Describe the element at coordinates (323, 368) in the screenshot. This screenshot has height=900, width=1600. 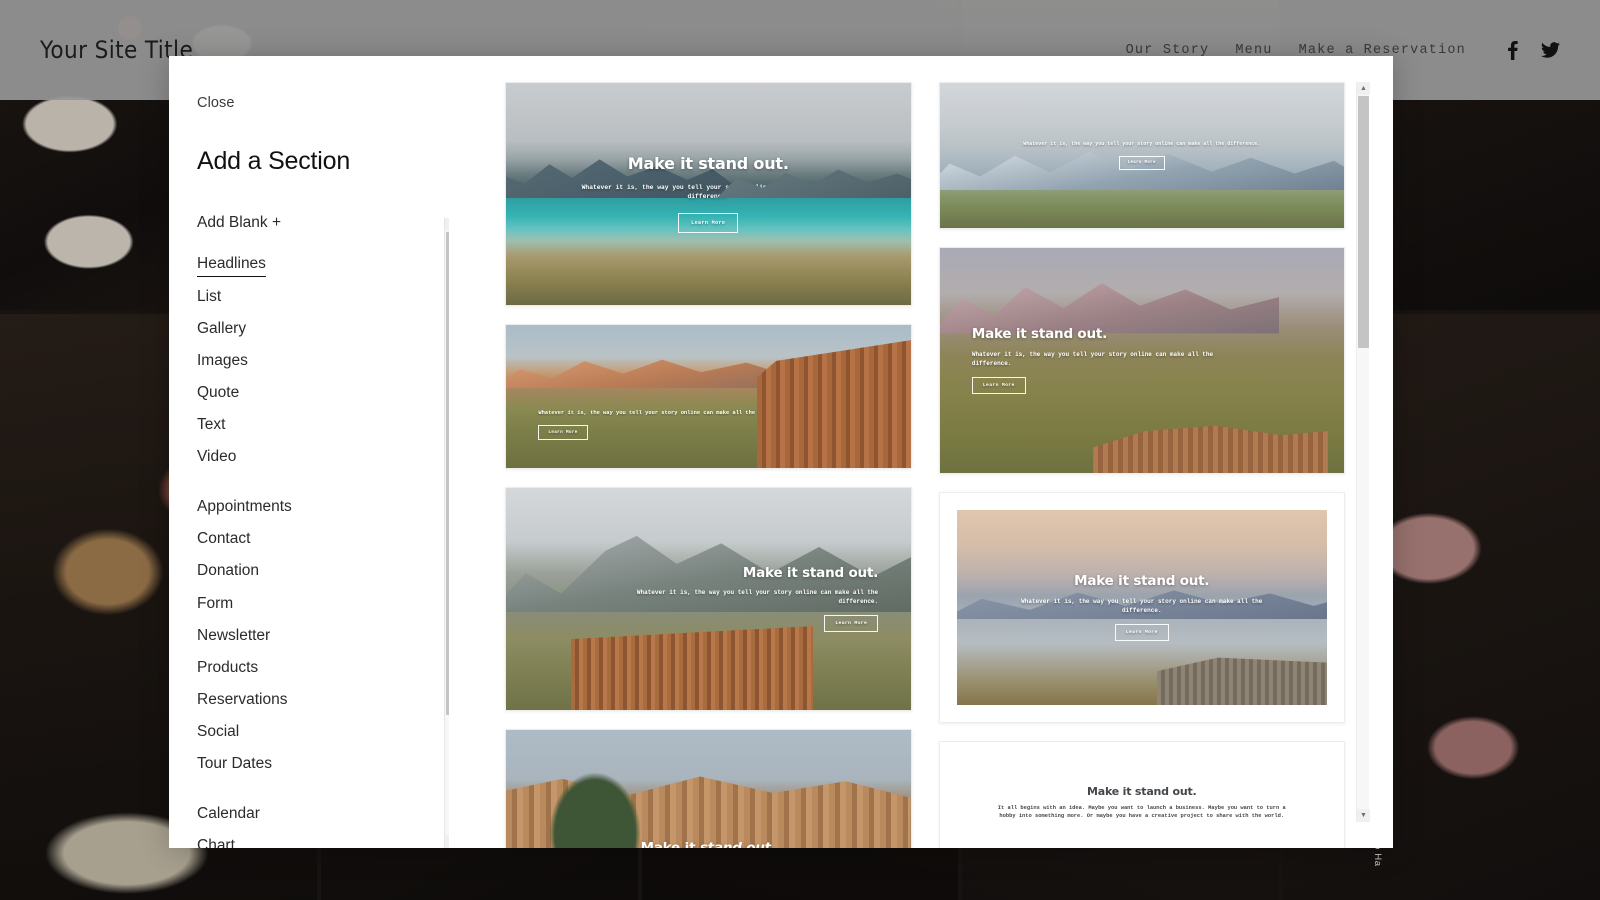
I see `section-item-images: Images` at that location.